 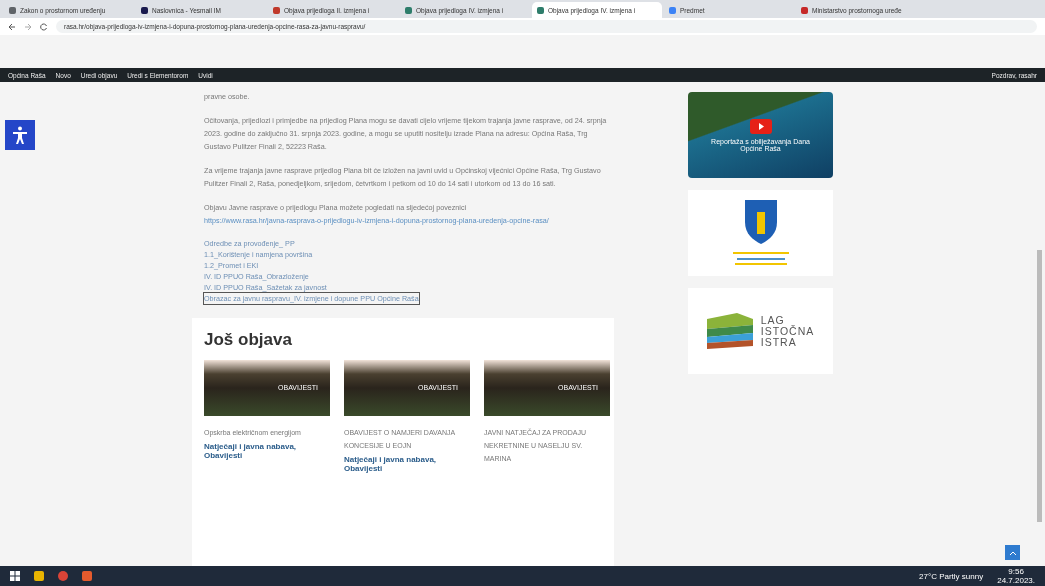 I want to click on logo-text: ISTOČNA, so click(x=787, y=331).